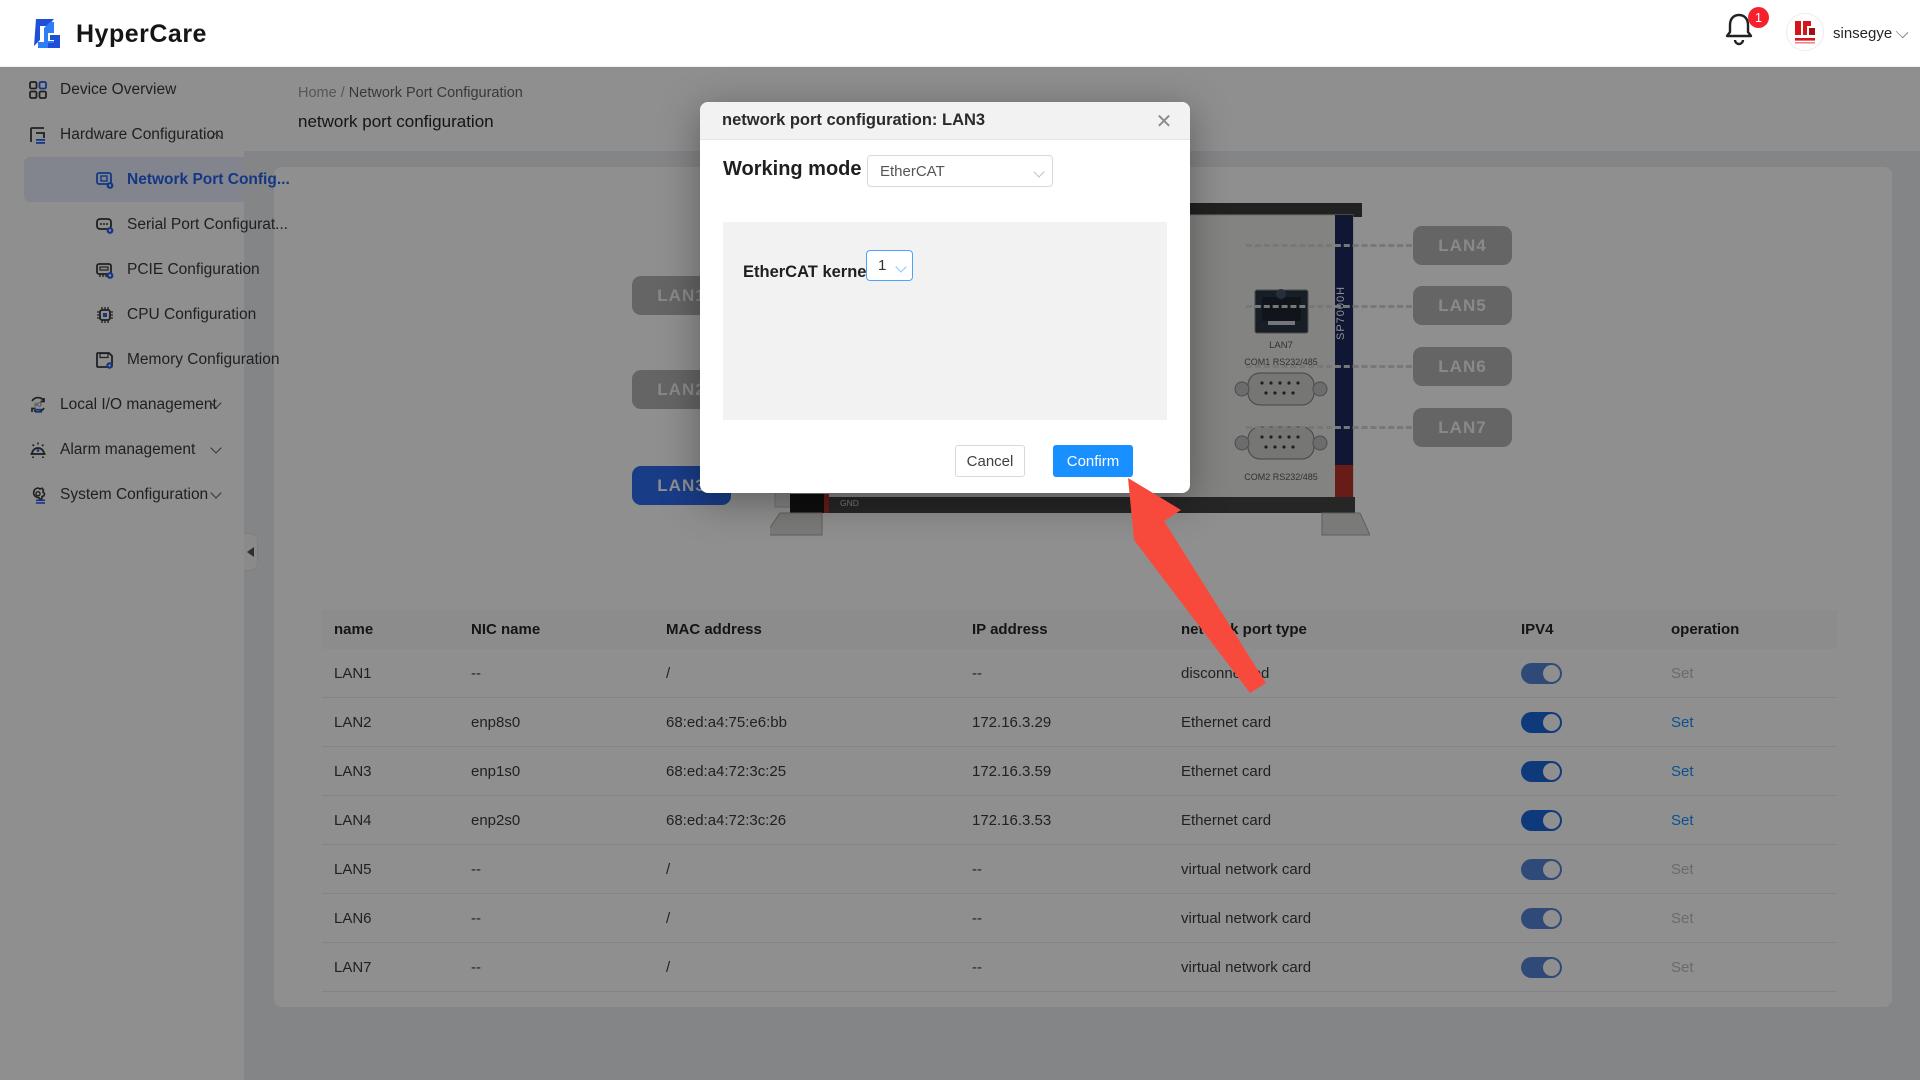  I want to click on app-logo: HyperCare, so click(115, 34).